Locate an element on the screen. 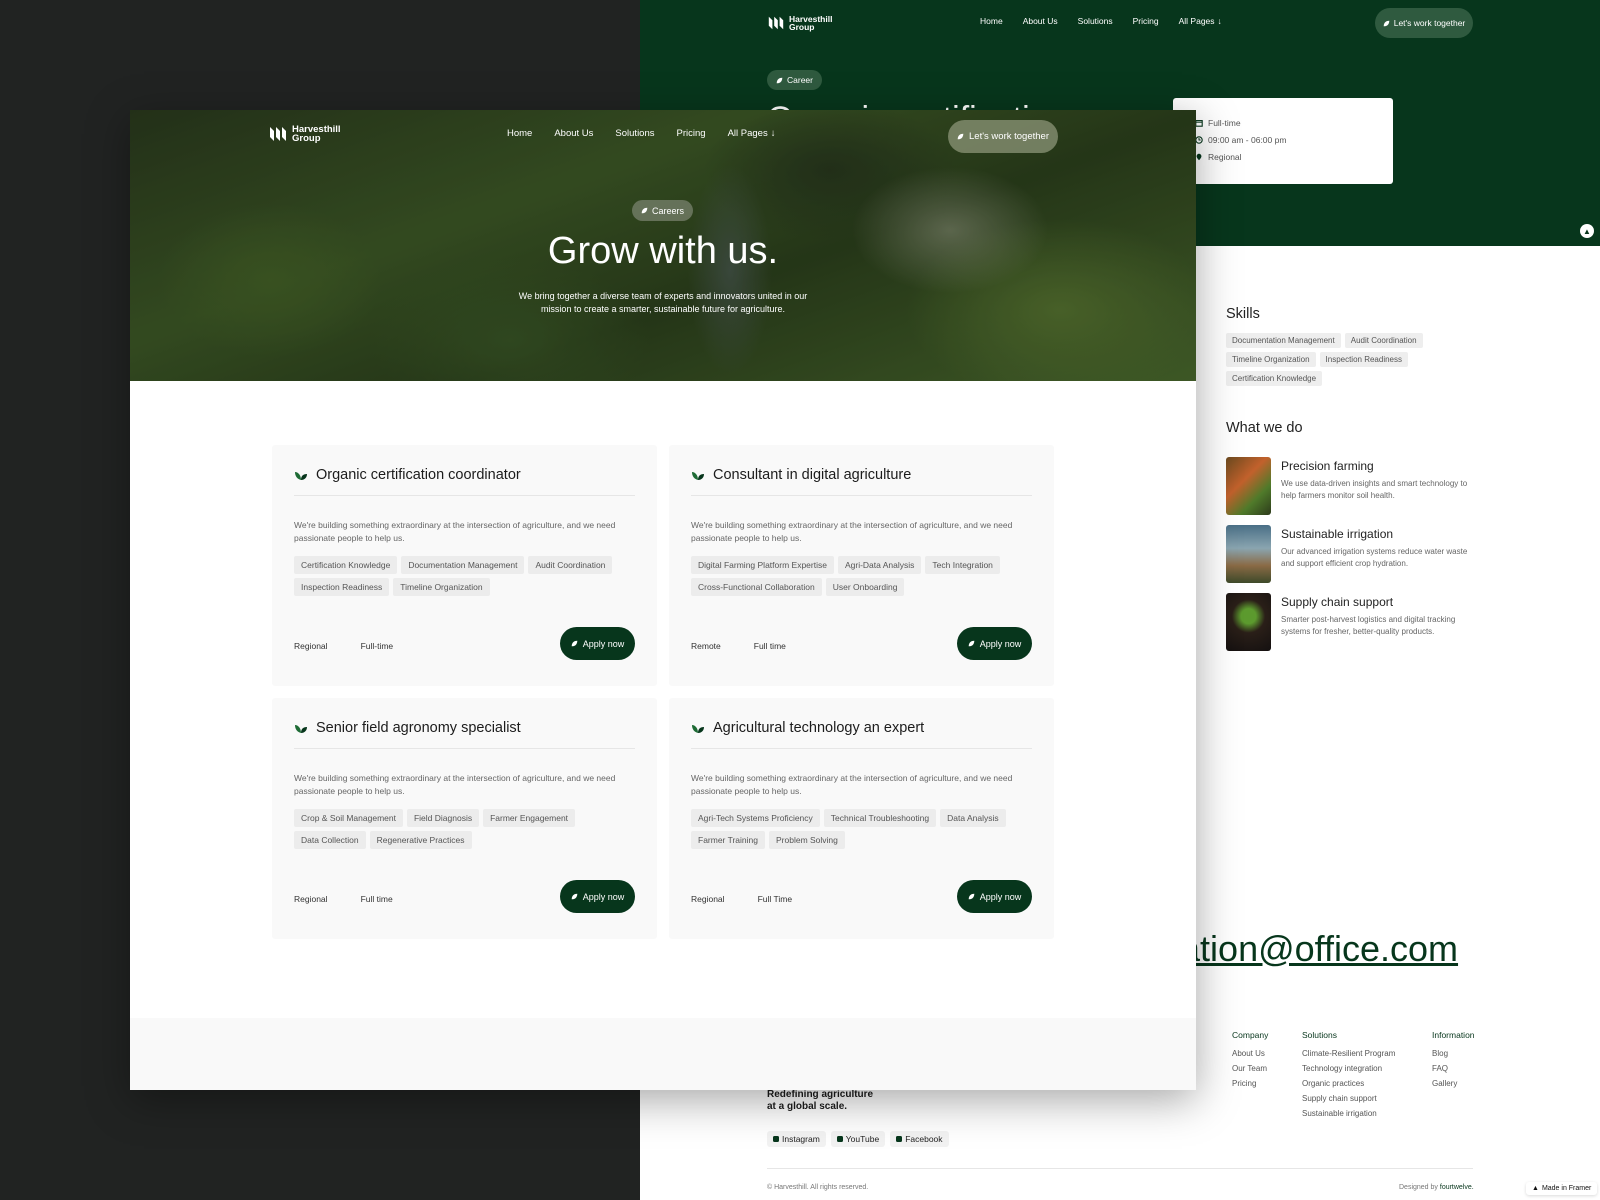 This screenshot has width=1600, height=1200. nav-pricing: Pricing is located at coordinates (691, 133).